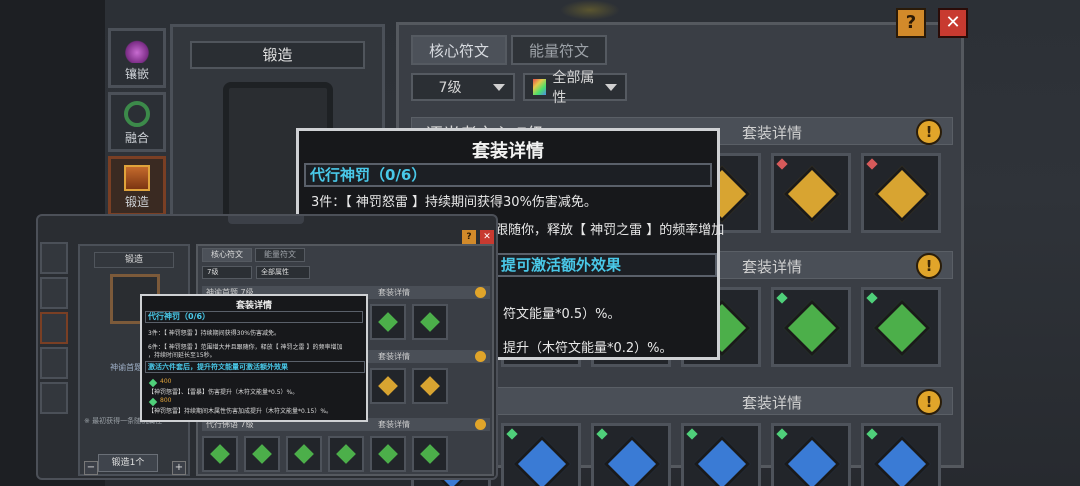 The image size is (1080, 486). Describe the element at coordinates (606, 265) in the screenshot. I see `tooltip-bonus-header: 提可激活额外效果` at that location.